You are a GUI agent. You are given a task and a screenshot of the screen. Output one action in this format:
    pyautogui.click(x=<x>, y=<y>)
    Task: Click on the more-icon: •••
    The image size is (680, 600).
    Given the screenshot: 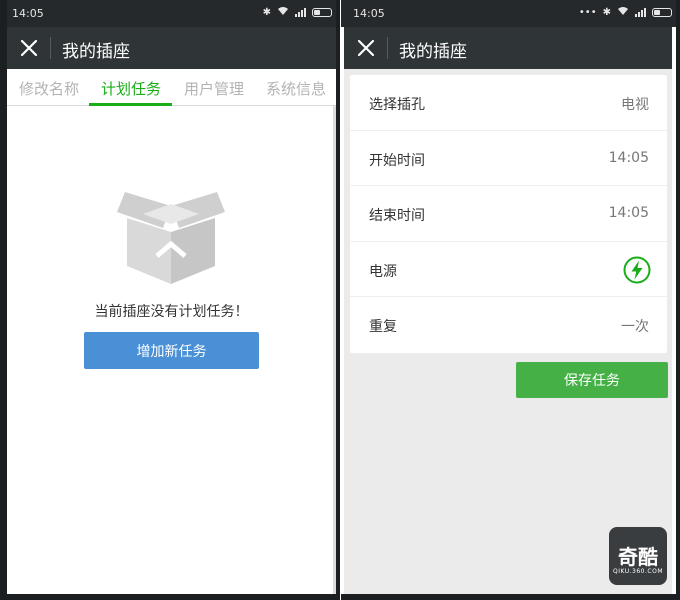 What is the action you would take?
    pyautogui.click(x=587, y=12)
    